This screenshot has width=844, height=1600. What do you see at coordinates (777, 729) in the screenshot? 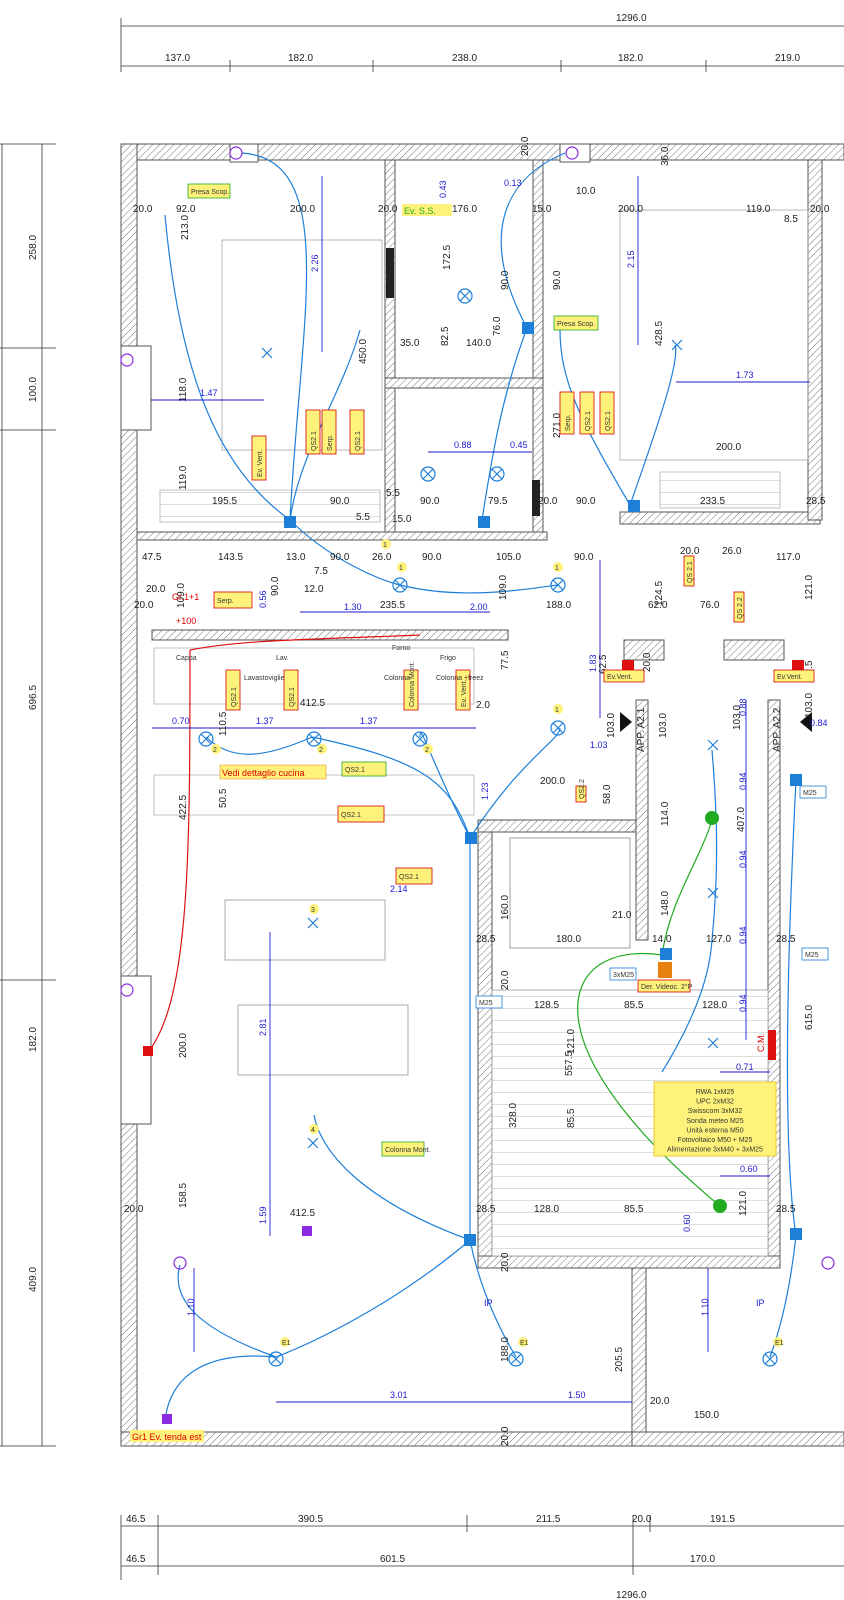
I see `apt-label-2: APP. A2.2` at bounding box center [777, 729].